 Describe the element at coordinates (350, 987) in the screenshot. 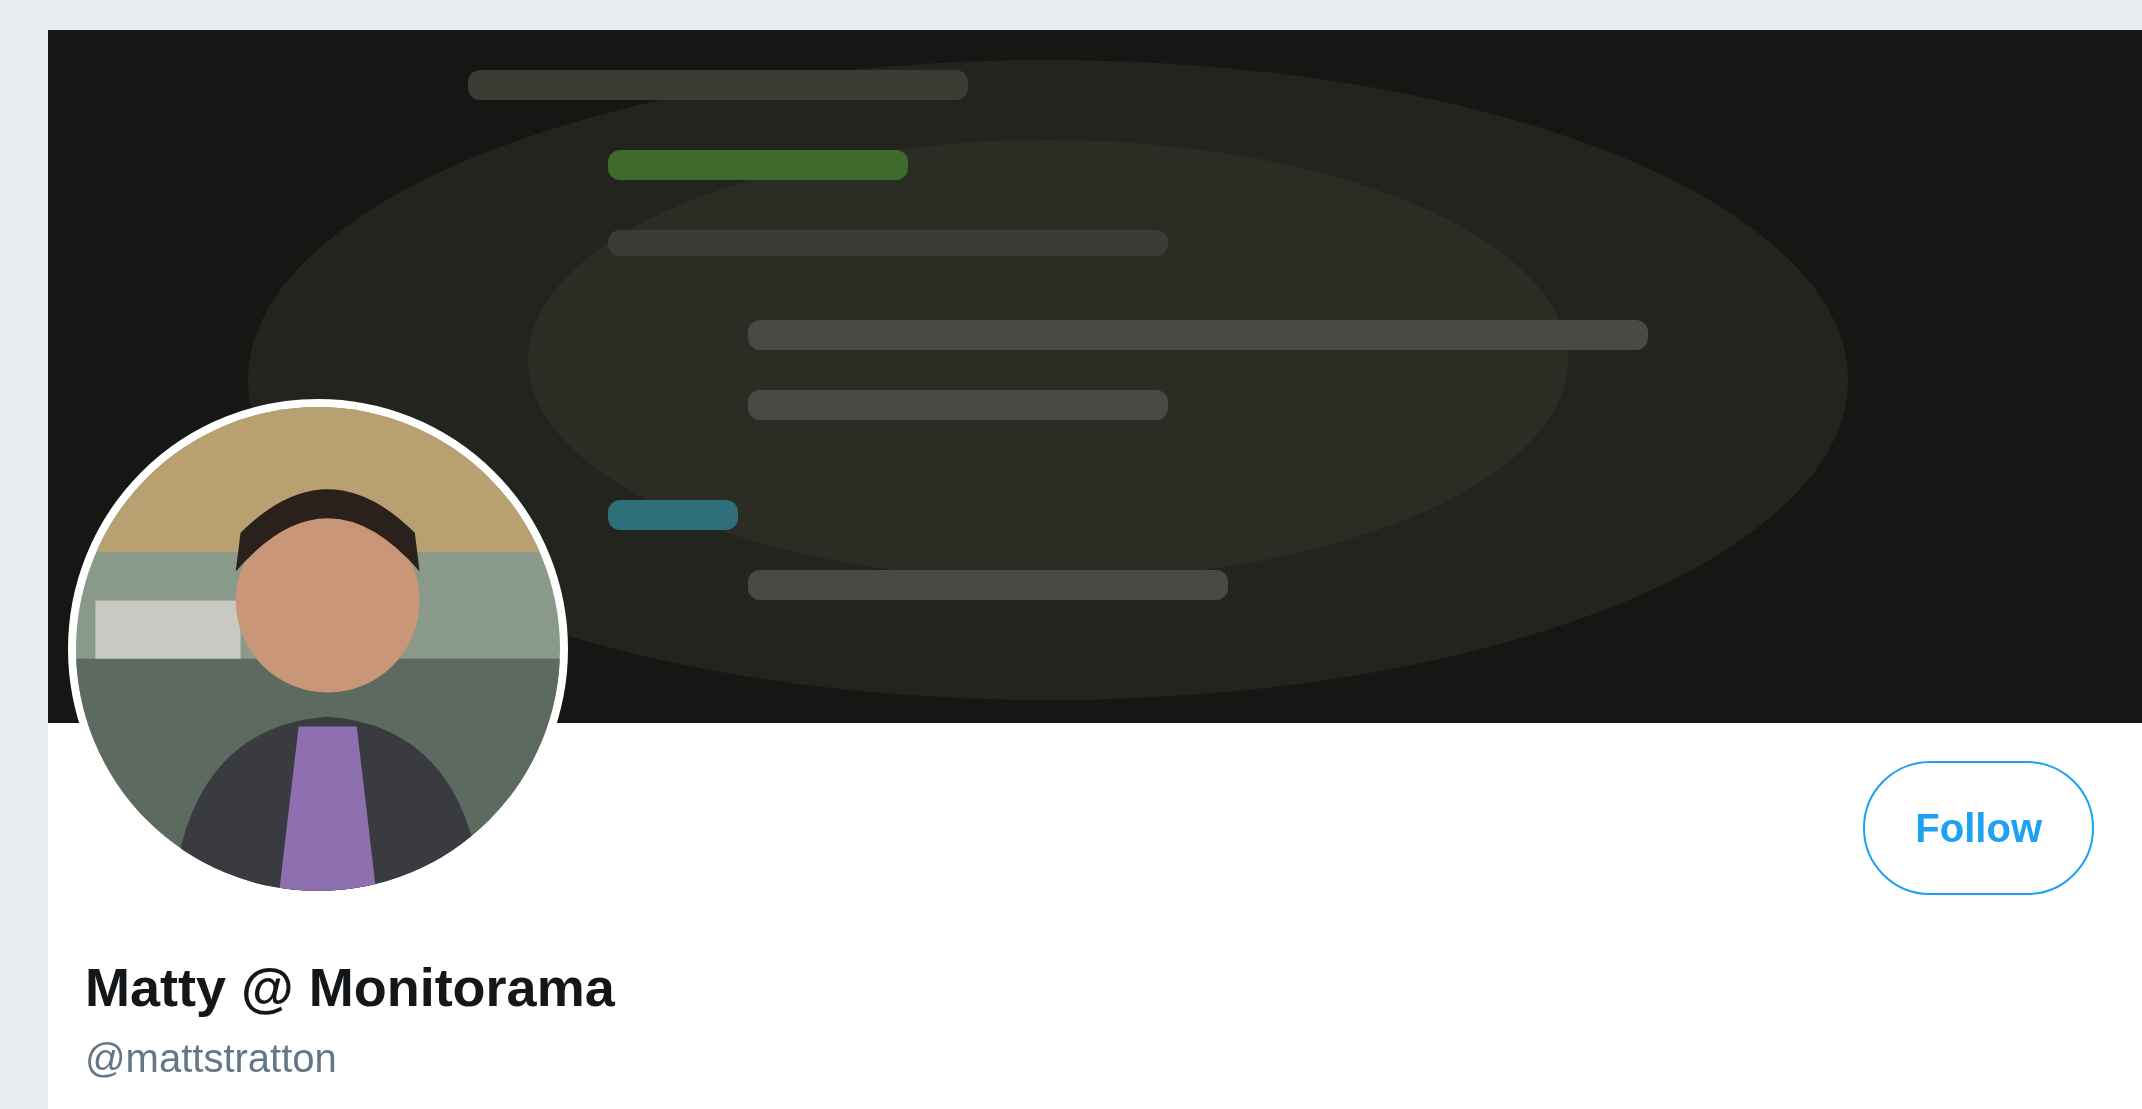

I see `display-name: Matty @ Monitorama` at that location.